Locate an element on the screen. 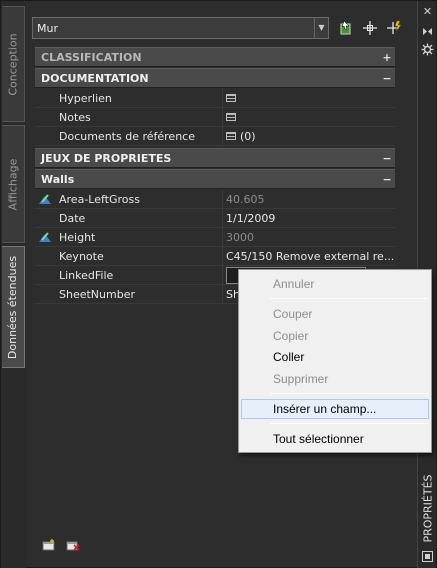 This screenshot has height=568, width=437. tab-conception-label: Conception is located at coordinates (13, 64).